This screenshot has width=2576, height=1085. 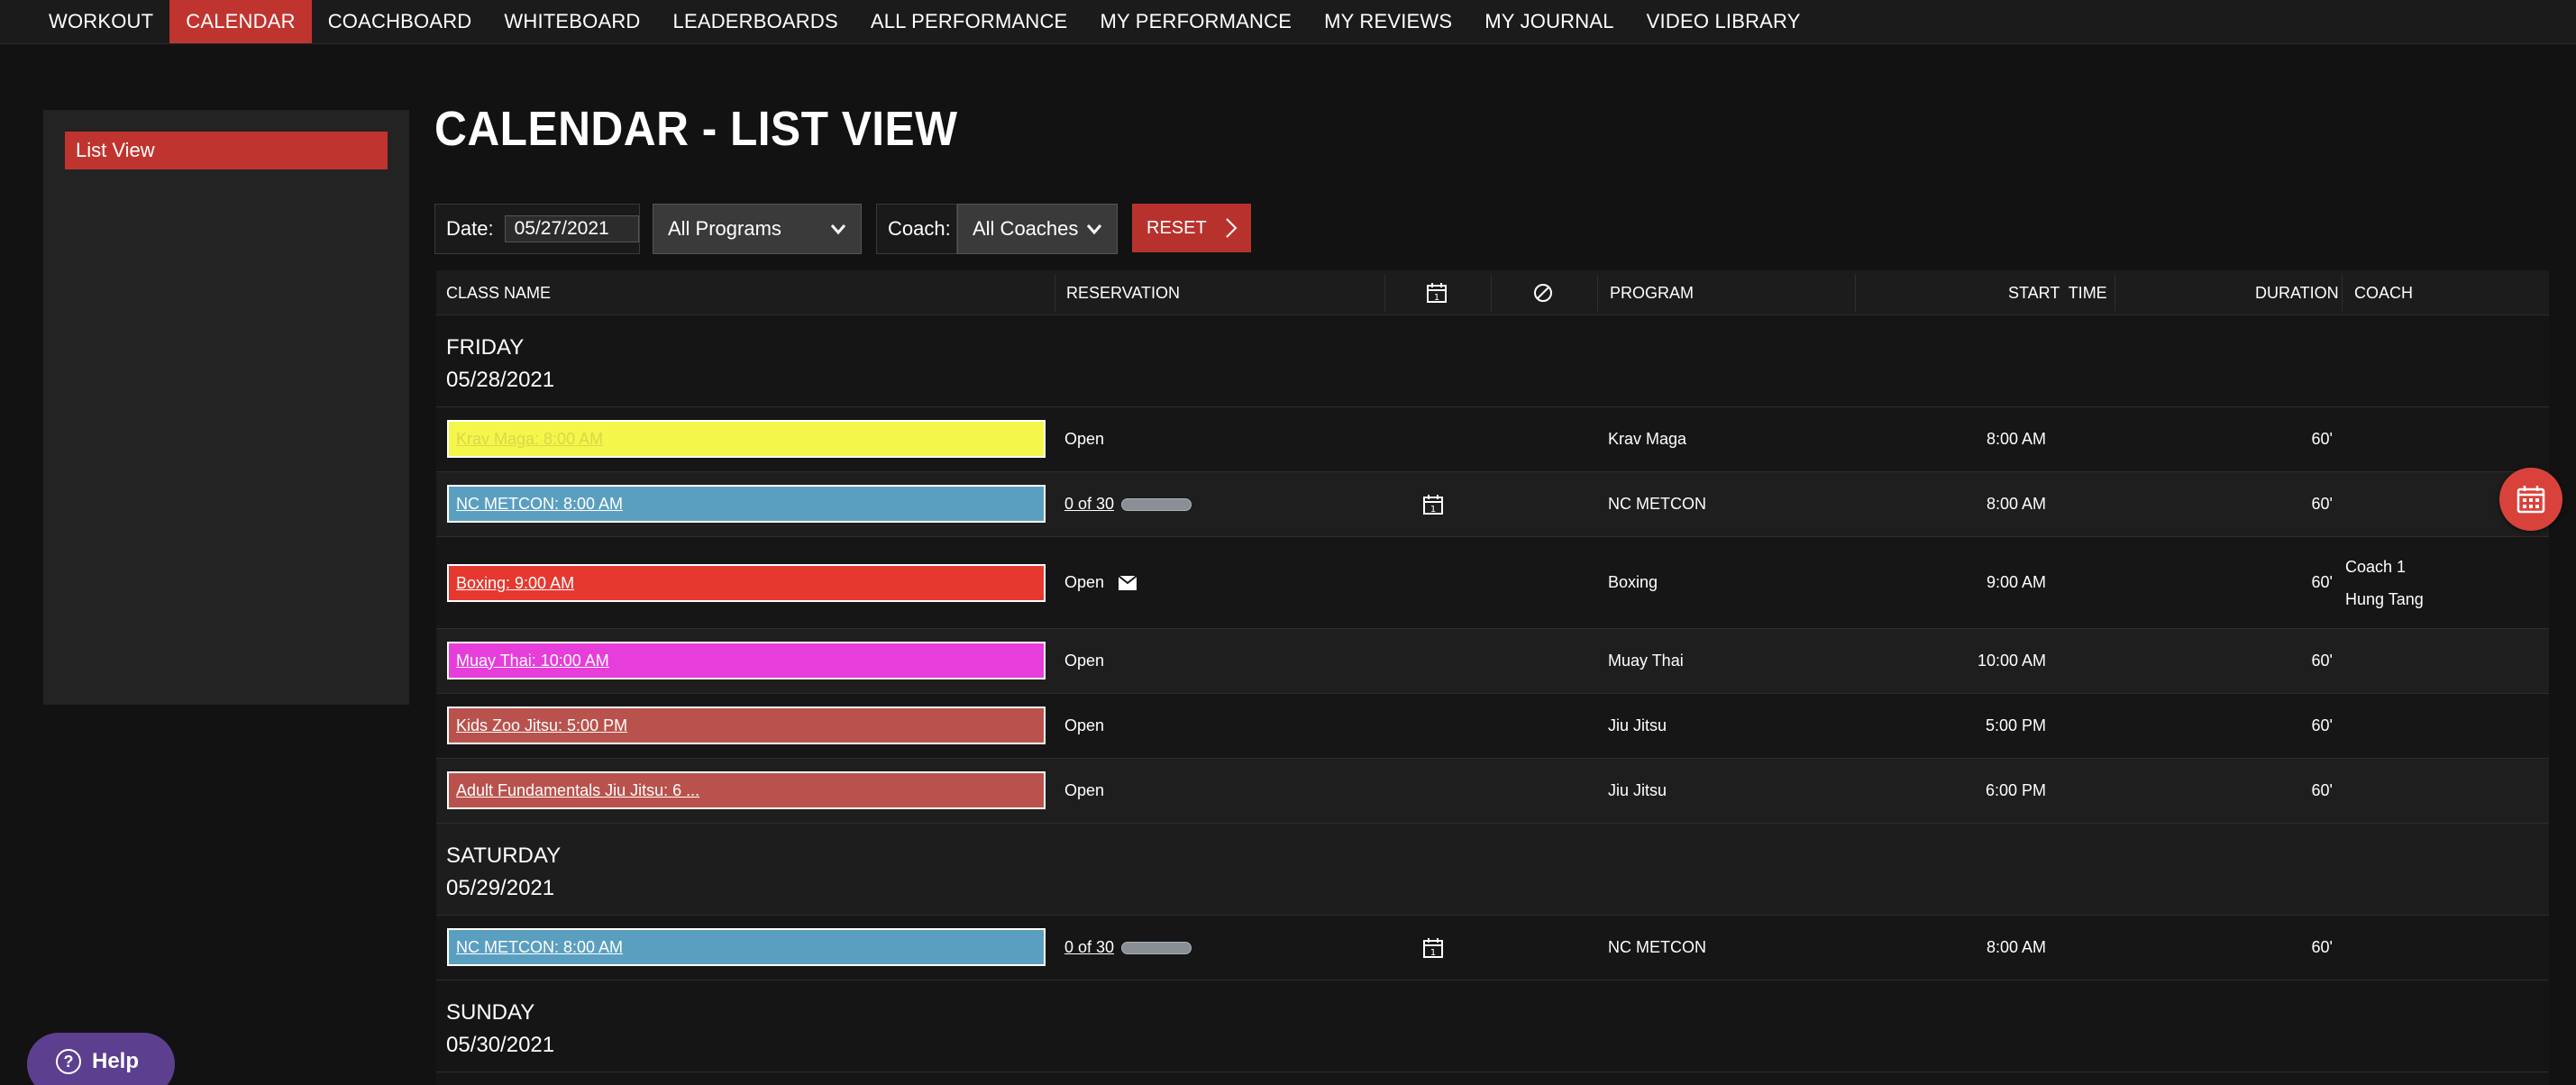 I want to click on nav-item-workout: WORKOUT, so click(x=100, y=21).